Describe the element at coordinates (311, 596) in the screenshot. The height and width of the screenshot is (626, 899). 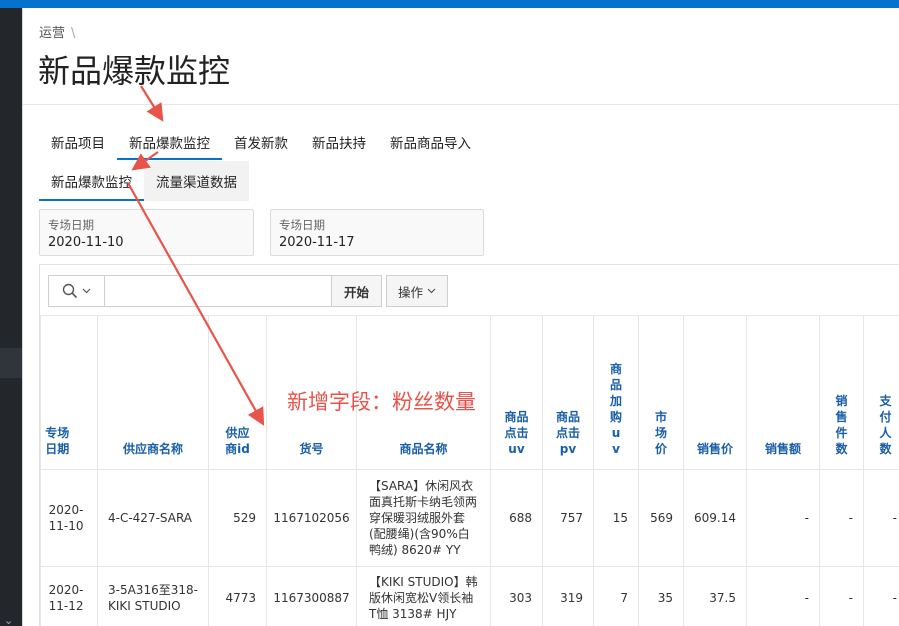
I see `cell-item-no: 1167300887` at that location.